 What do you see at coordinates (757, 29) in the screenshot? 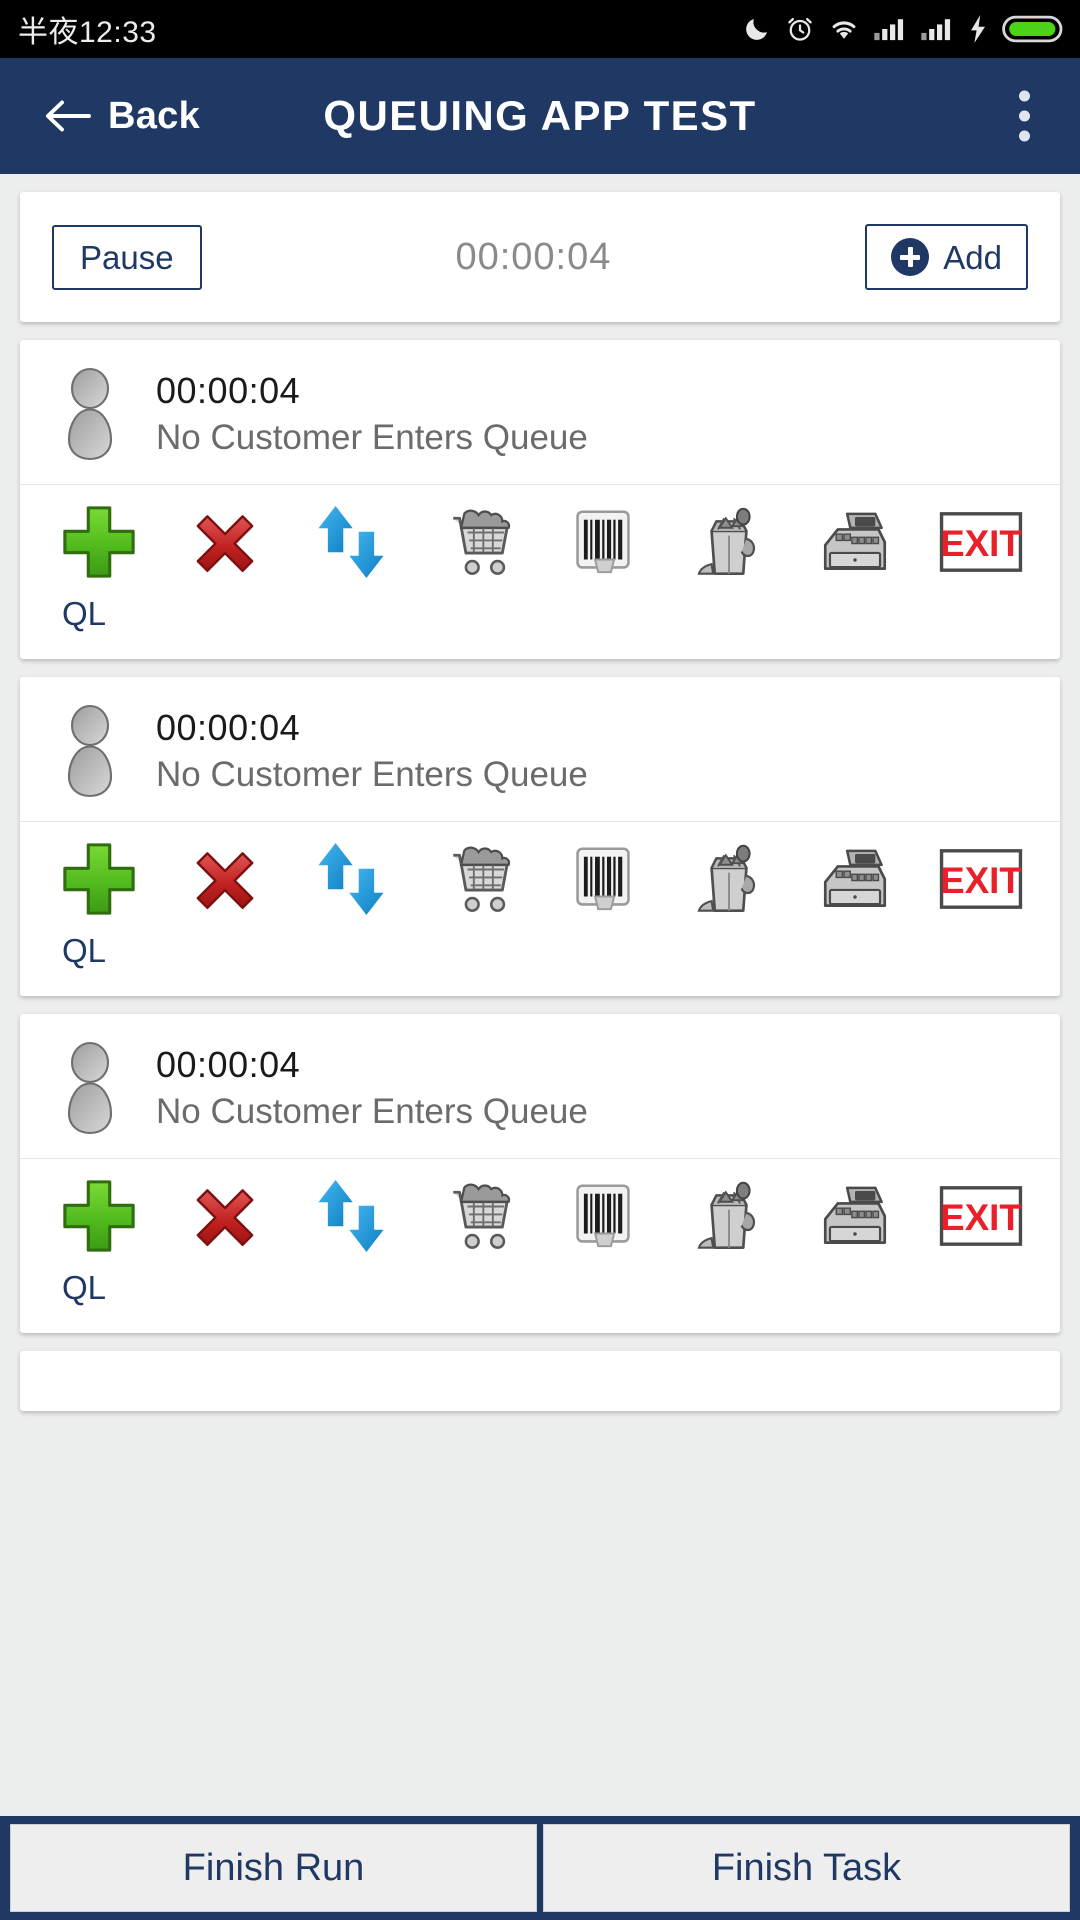
I see `moon-icon` at bounding box center [757, 29].